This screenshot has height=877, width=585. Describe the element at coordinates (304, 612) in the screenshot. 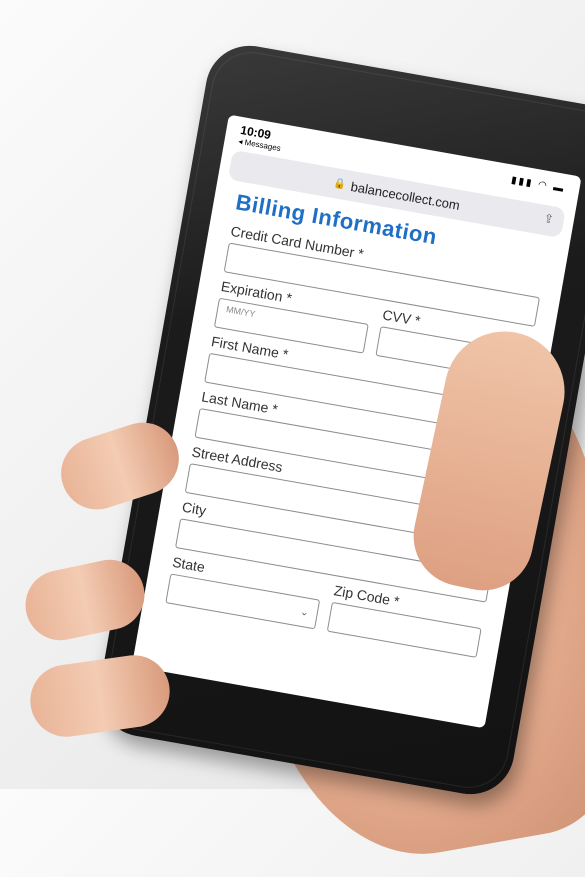

I see `chevron-down-icon: ⌄` at that location.